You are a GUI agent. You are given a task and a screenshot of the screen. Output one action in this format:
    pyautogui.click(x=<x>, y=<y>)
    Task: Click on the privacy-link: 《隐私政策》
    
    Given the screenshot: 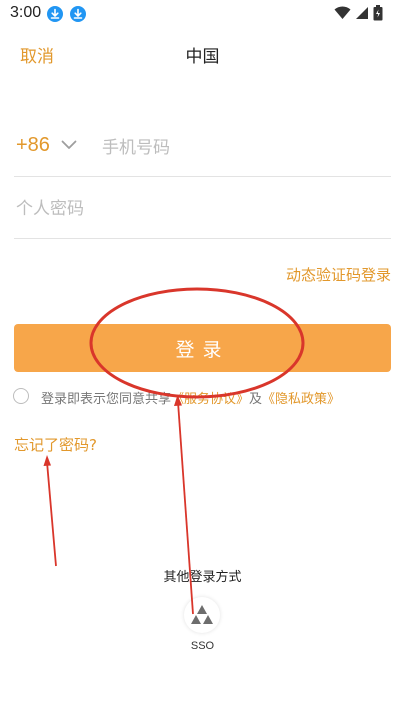 What is the action you would take?
    pyautogui.click(x=301, y=399)
    